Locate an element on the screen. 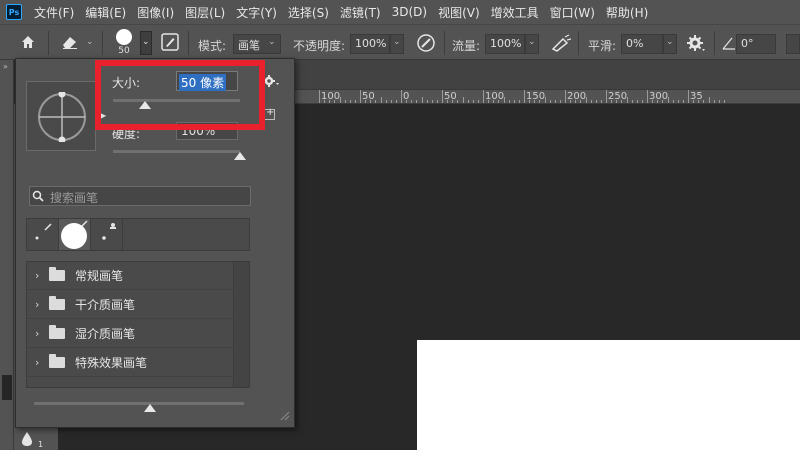  menu-help: 帮助(H) is located at coordinates (627, 12).